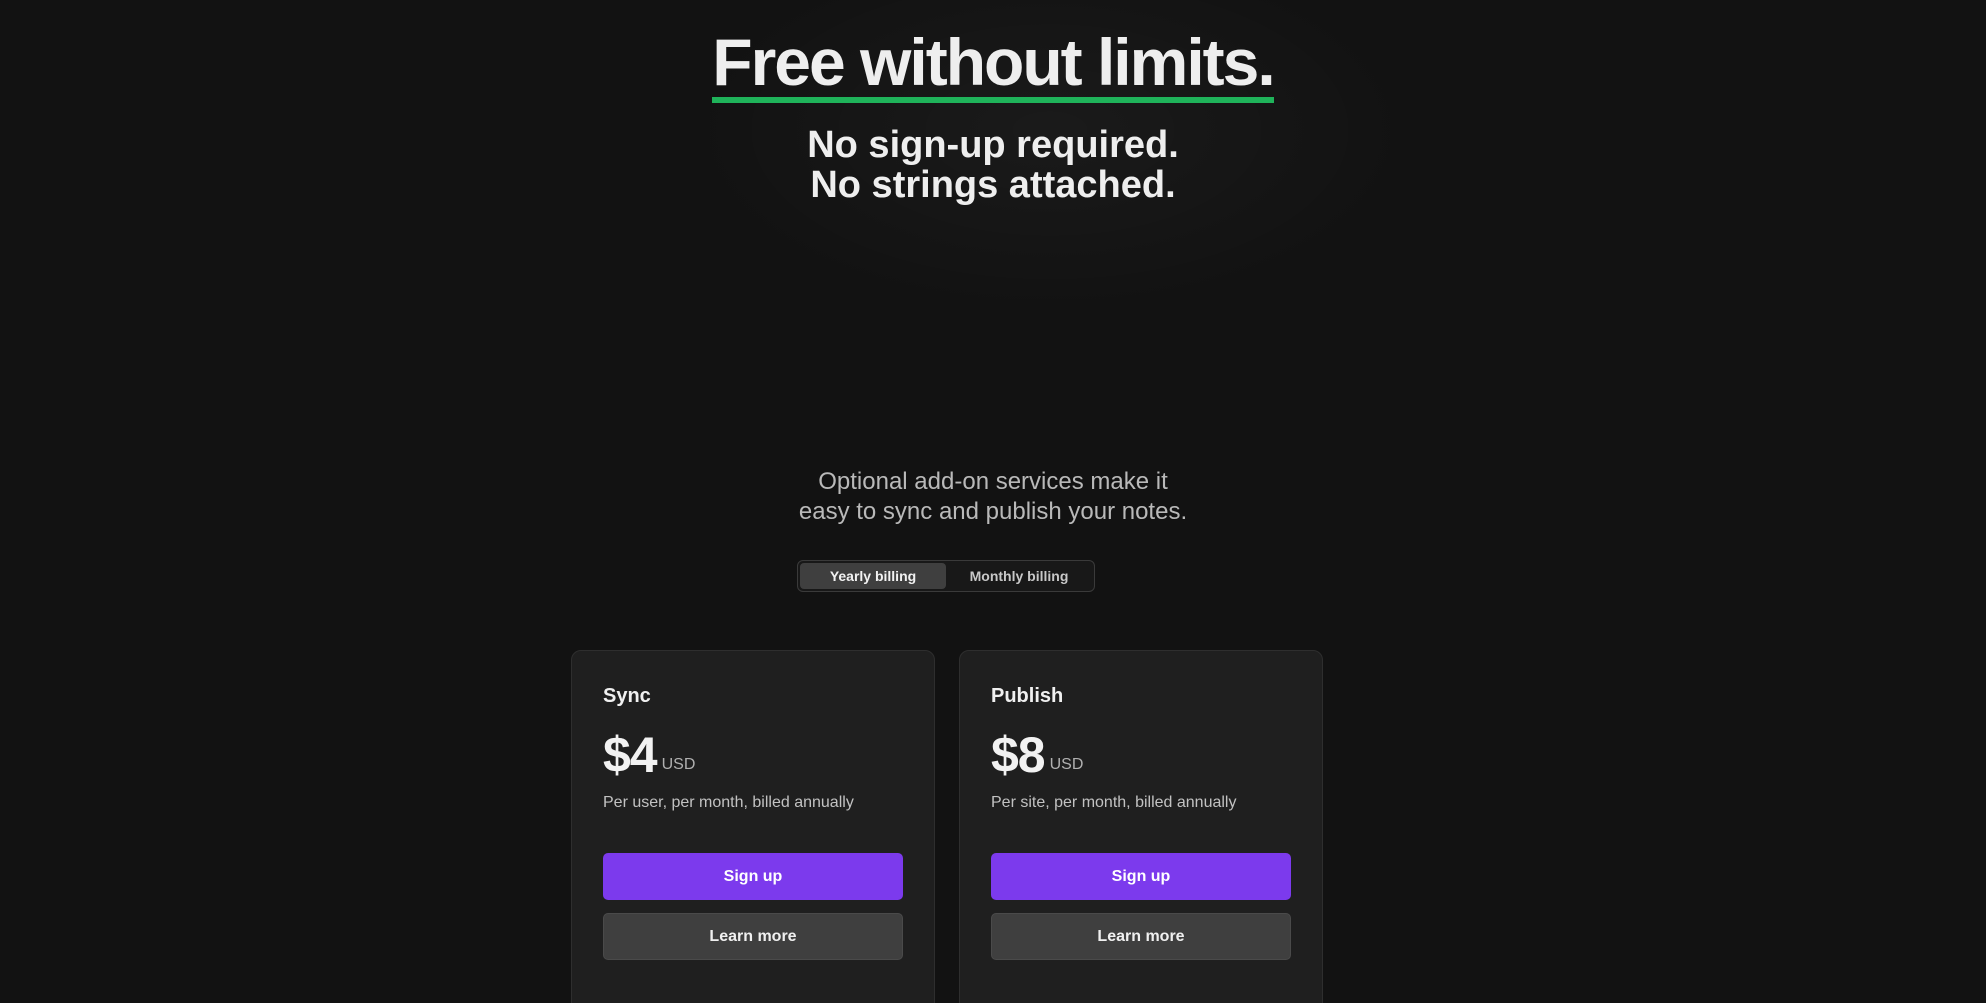  I want to click on hero-subtitle-line-1: No sign-up required., so click(993, 145).